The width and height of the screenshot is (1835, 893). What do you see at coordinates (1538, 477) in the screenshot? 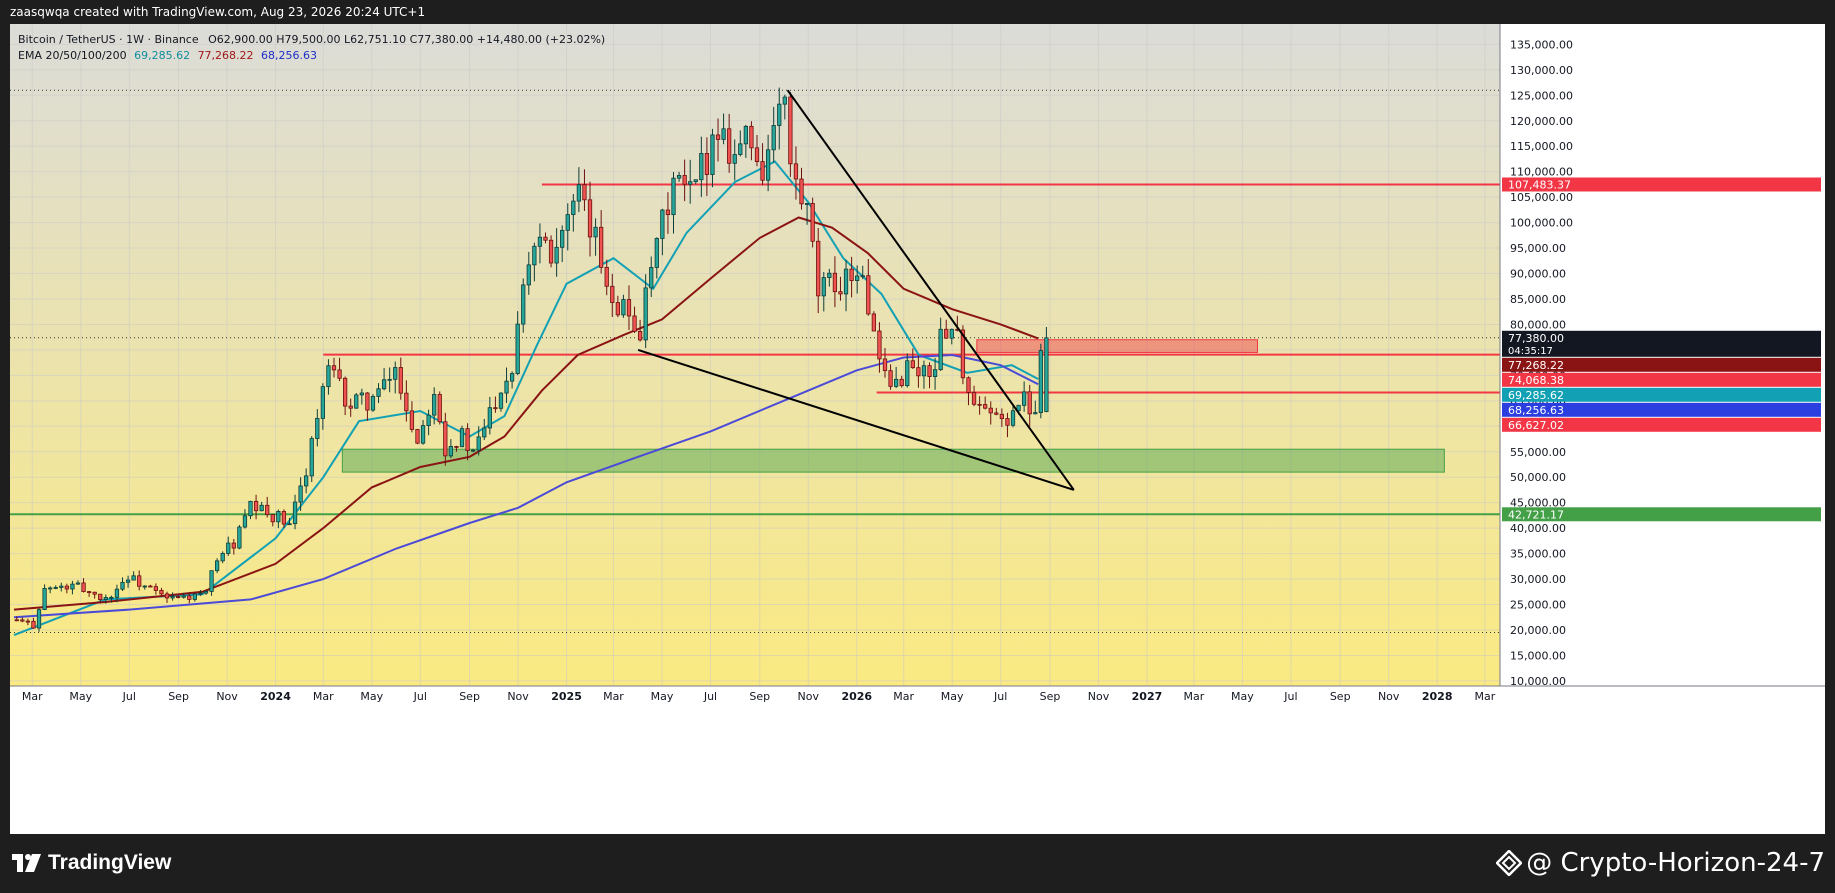
I see `y-tick-label: 50,000.00` at bounding box center [1538, 477].